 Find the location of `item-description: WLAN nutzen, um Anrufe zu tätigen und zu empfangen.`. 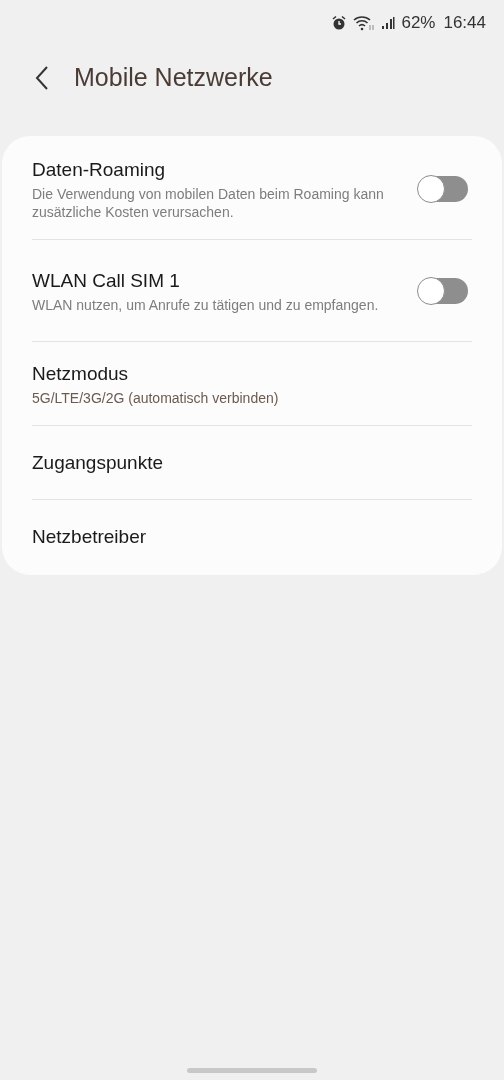

item-description: WLAN nutzen, um Anrufe zu tätigen und zu empfangen. is located at coordinates (206, 304).